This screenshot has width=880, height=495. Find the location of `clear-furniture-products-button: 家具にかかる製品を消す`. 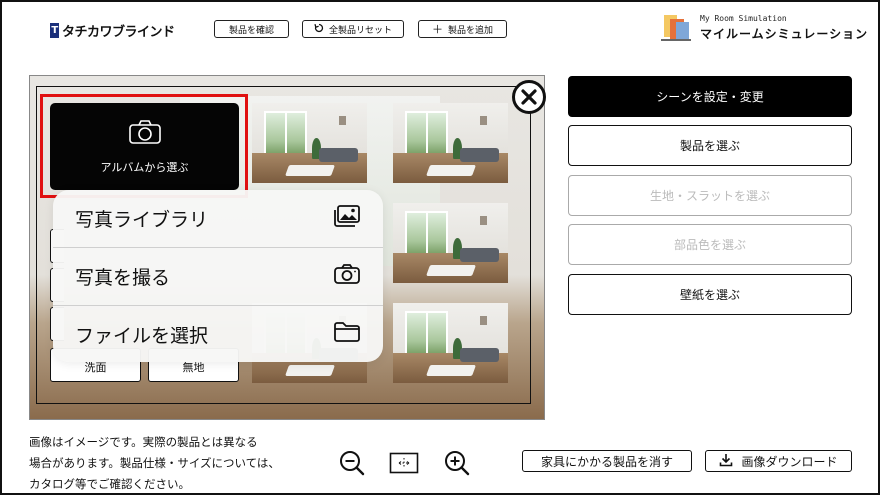

clear-furniture-products-button: 家具にかかる製品を消す is located at coordinates (607, 461).